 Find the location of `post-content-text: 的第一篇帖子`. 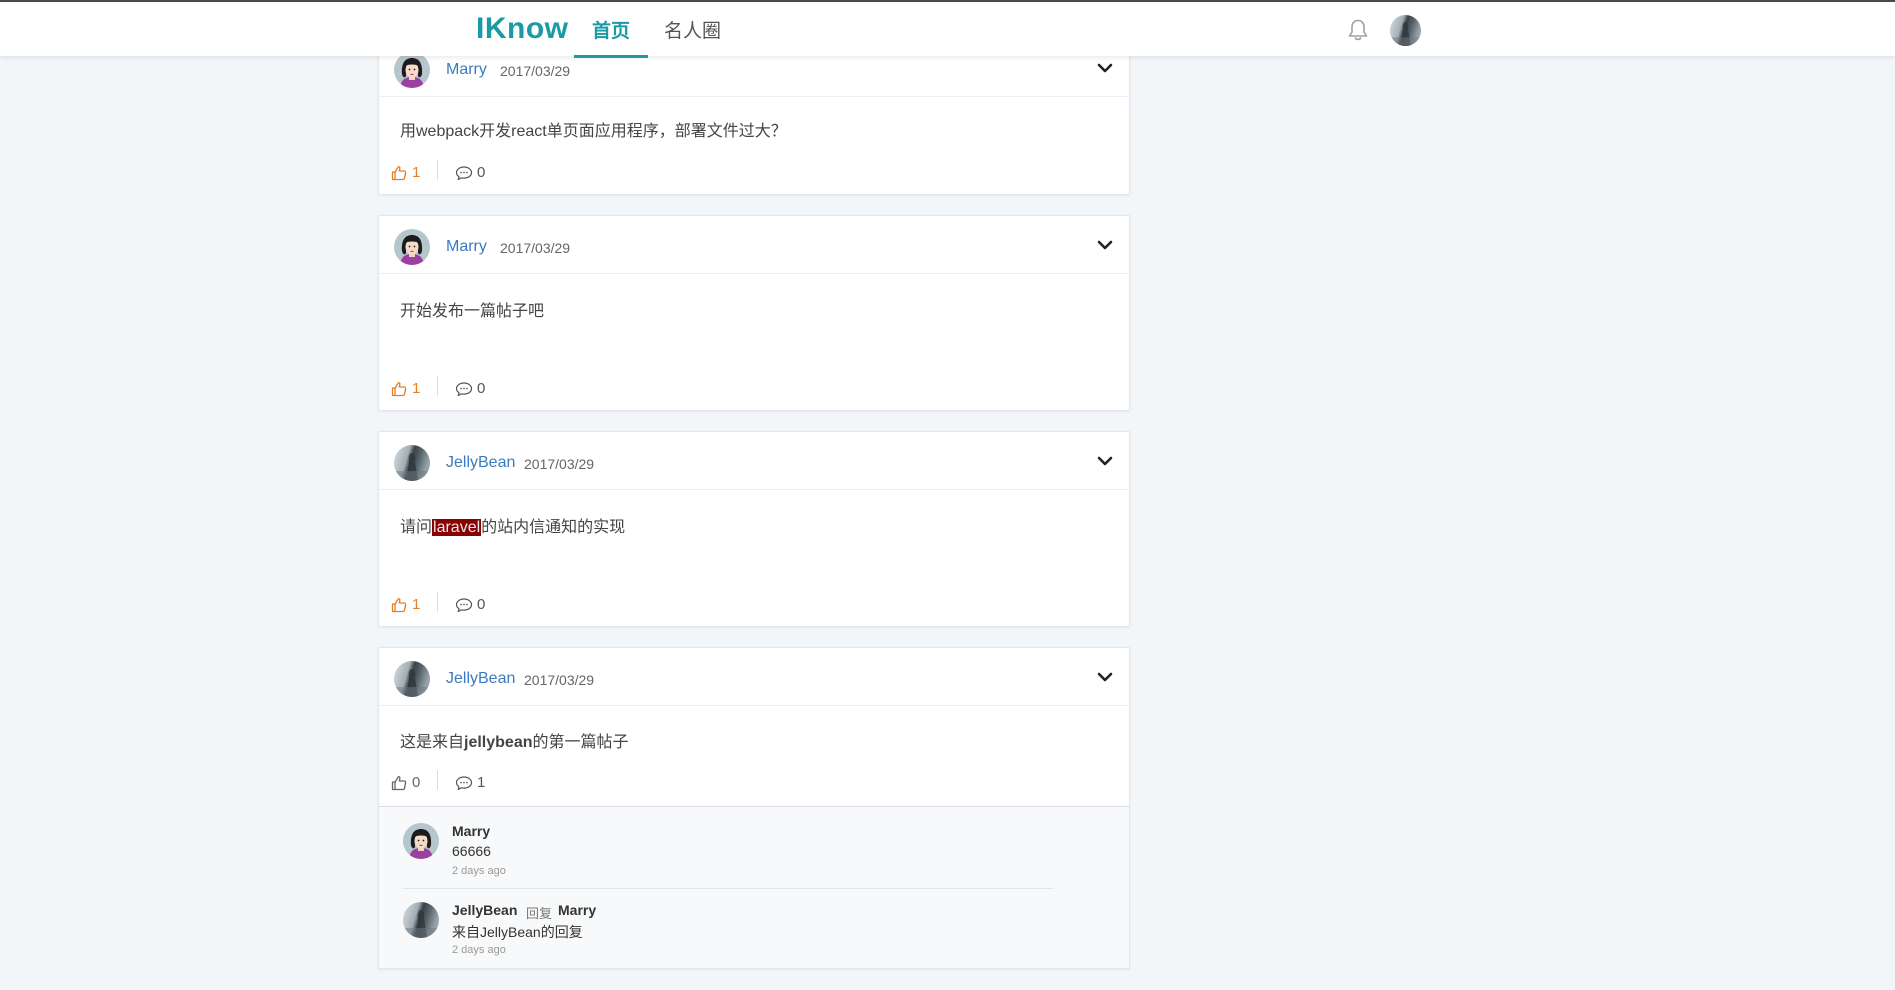

post-content-text: 的第一篇帖子 is located at coordinates (580, 742).